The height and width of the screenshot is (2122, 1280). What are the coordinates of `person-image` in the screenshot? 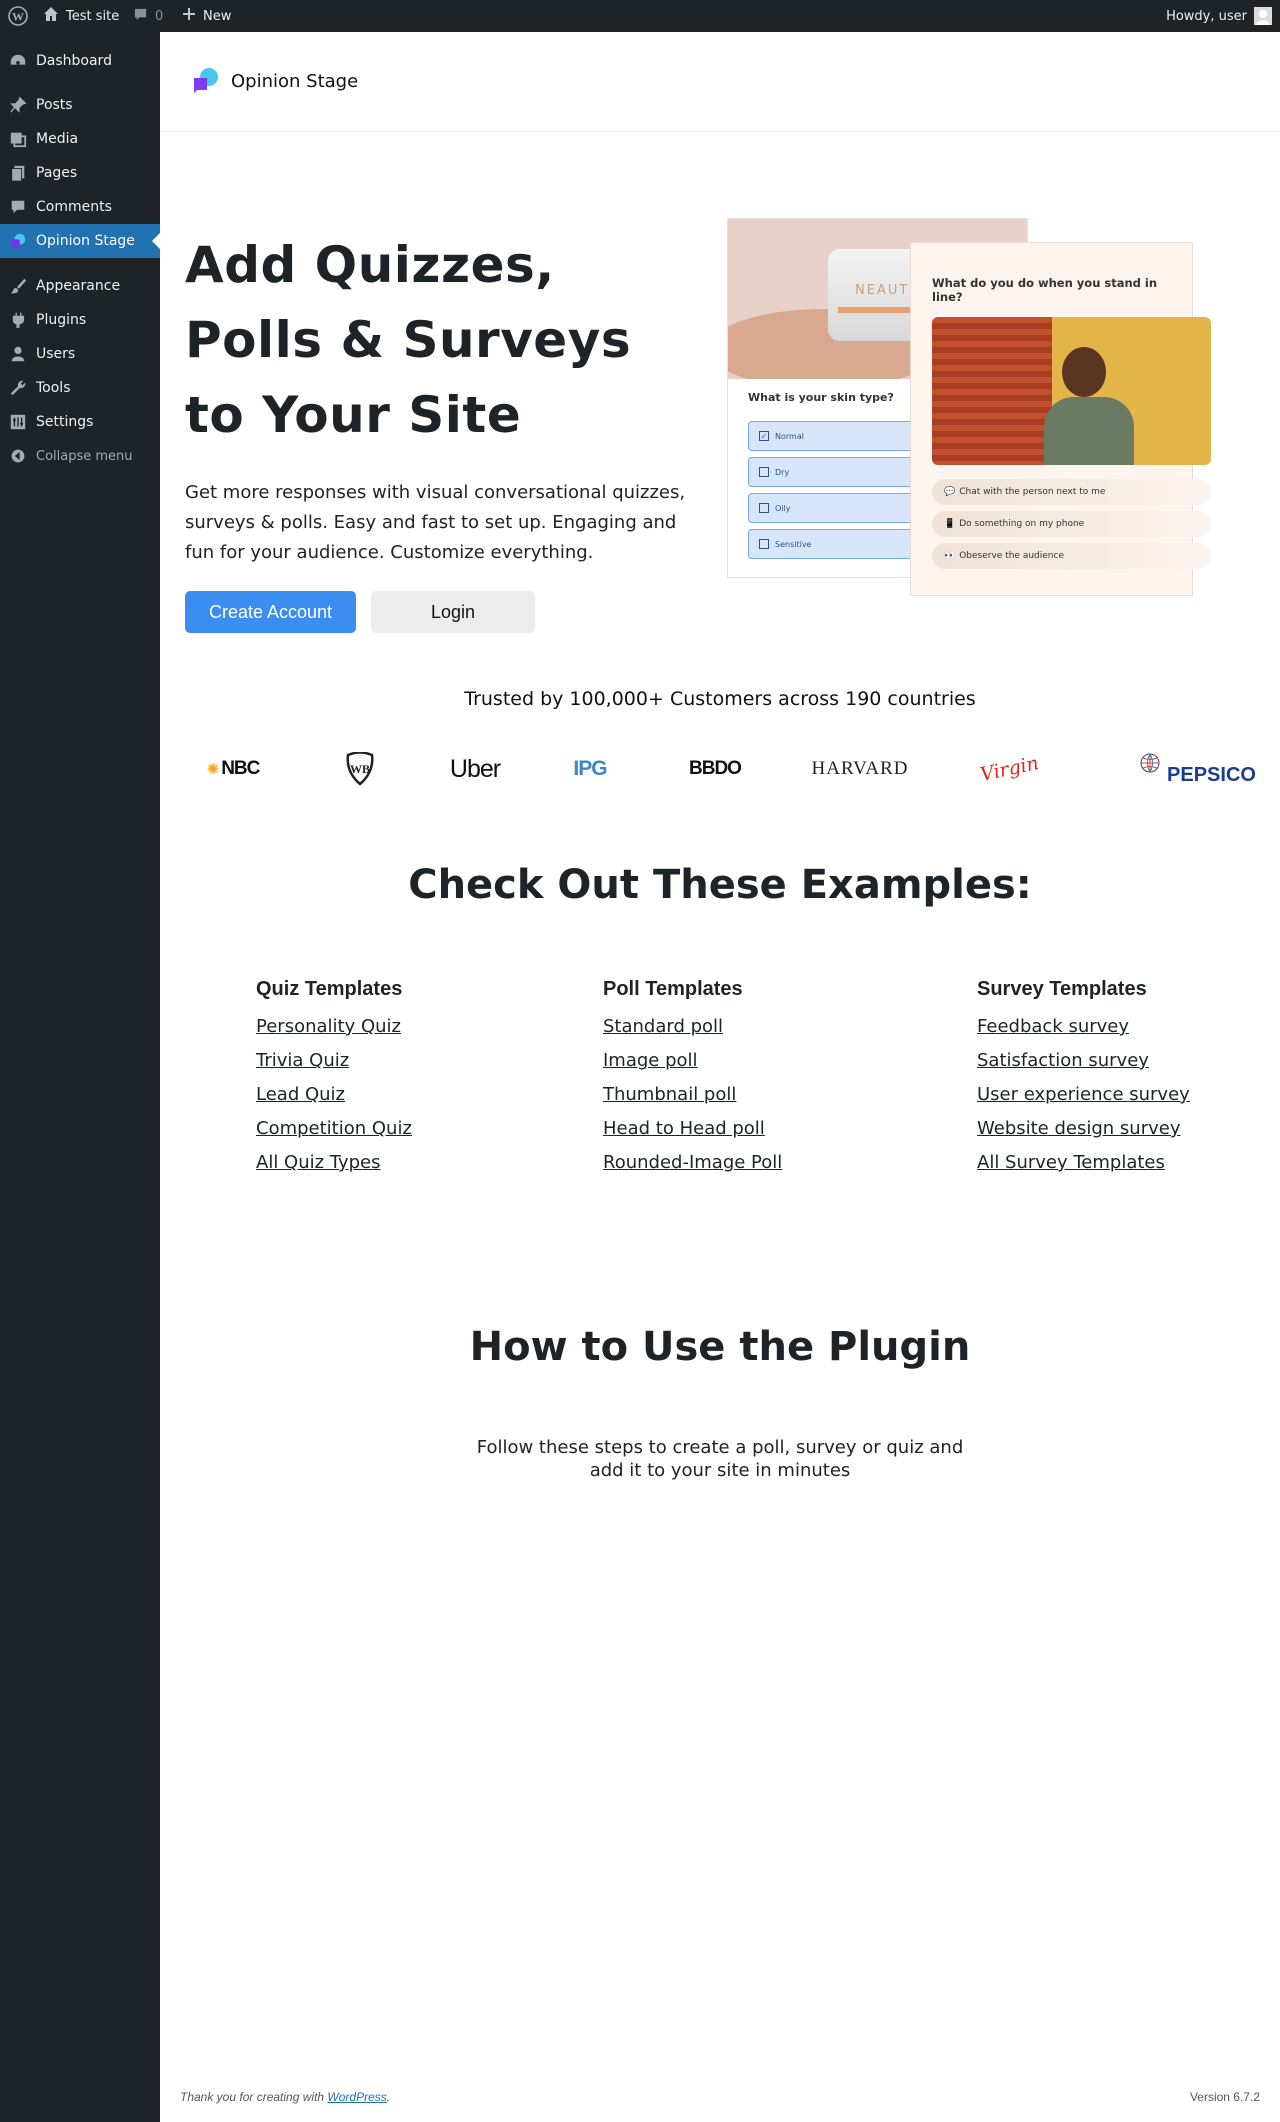 It's located at (1071, 391).